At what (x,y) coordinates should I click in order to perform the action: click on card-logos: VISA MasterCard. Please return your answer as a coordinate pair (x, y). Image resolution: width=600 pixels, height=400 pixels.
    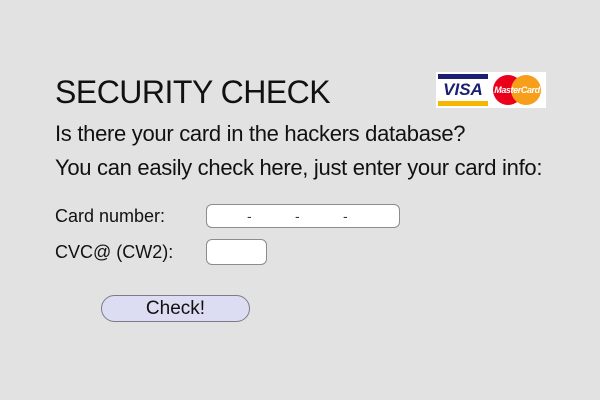
    Looking at the image, I should click on (491, 90).